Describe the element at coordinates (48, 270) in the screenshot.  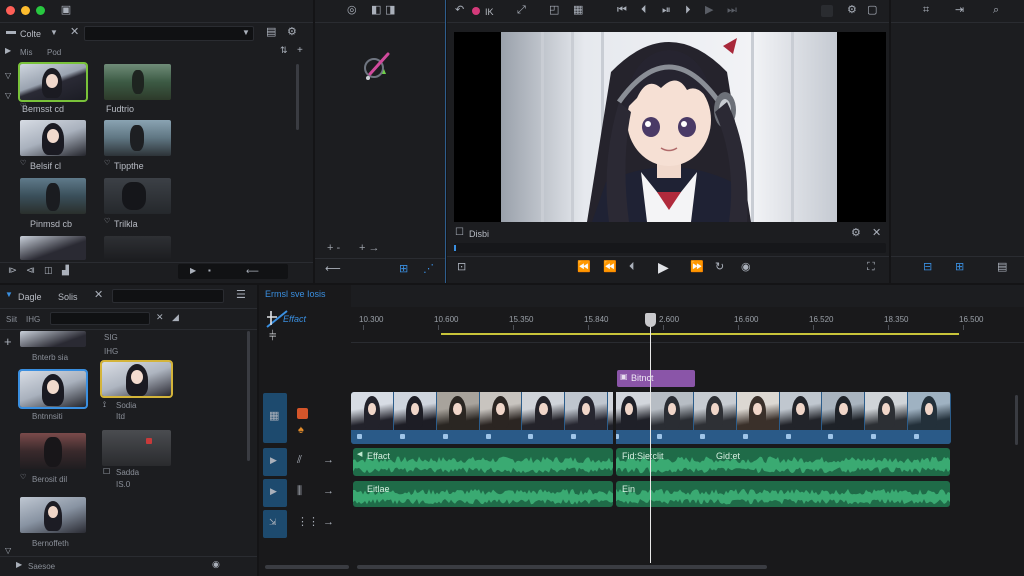
I see `waveform-icon: ◫` at that location.